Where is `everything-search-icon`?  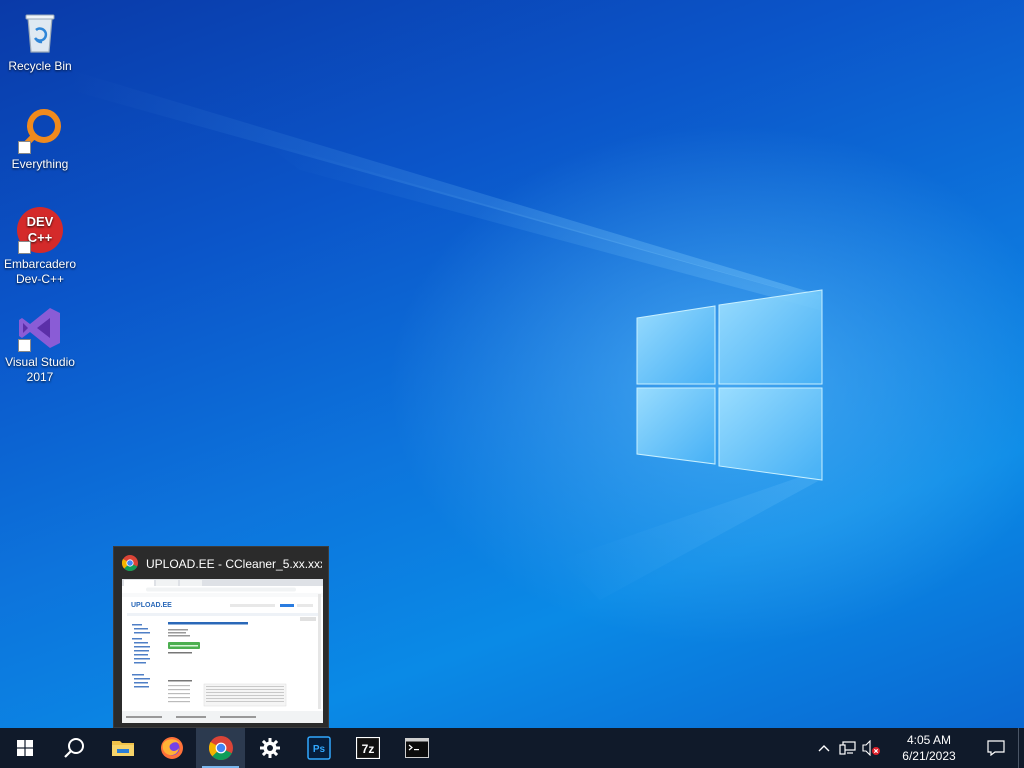 everything-search-icon is located at coordinates (40, 130).